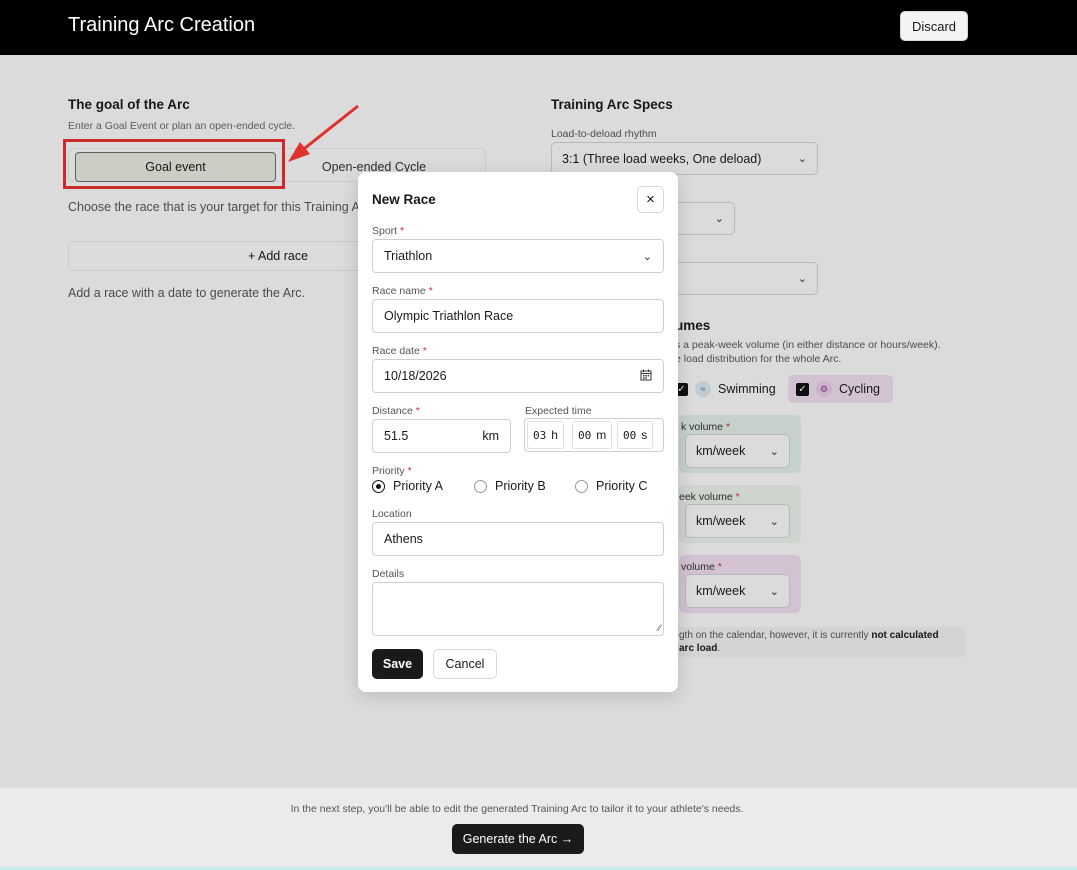 This screenshot has width=1077, height=870. I want to click on resize-handle-icon: ∕∕, so click(659, 628).